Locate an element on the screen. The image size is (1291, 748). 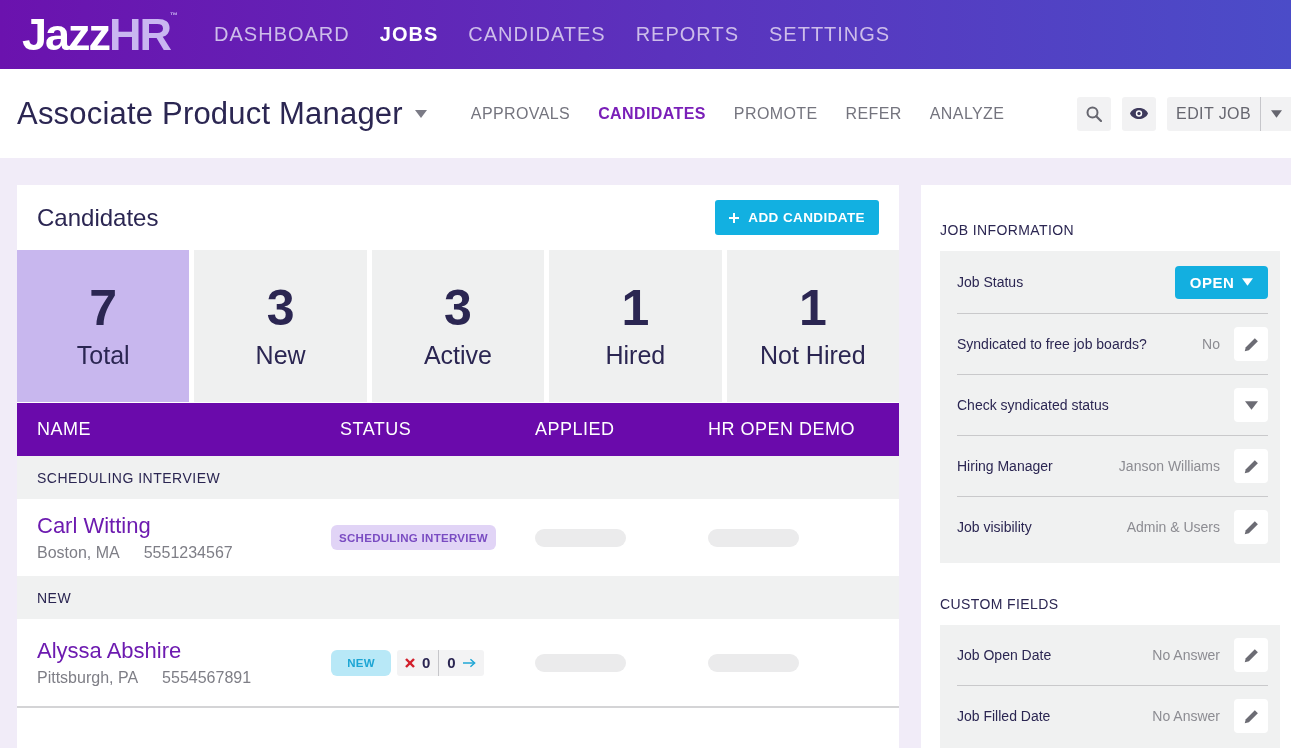
stat-filter-tile: 3 Active is located at coordinates (458, 326).